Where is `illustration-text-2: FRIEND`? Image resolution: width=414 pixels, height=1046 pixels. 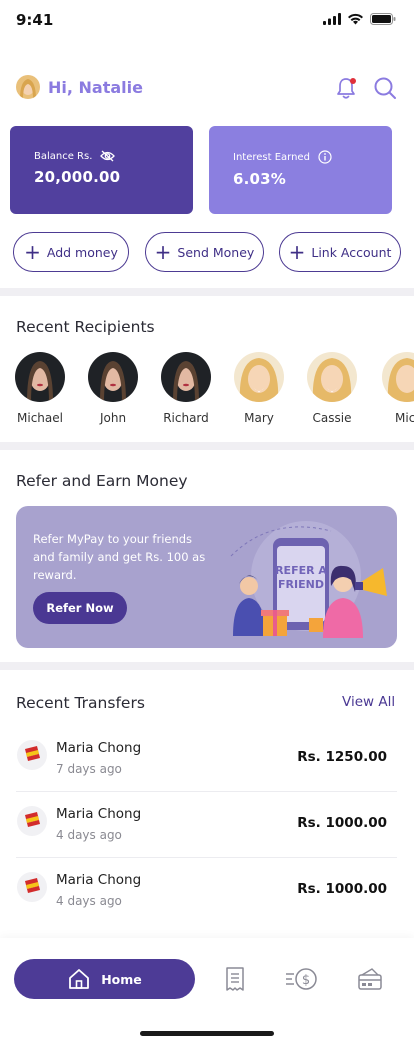
illustration-text-2: FRIEND is located at coordinates (301, 584).